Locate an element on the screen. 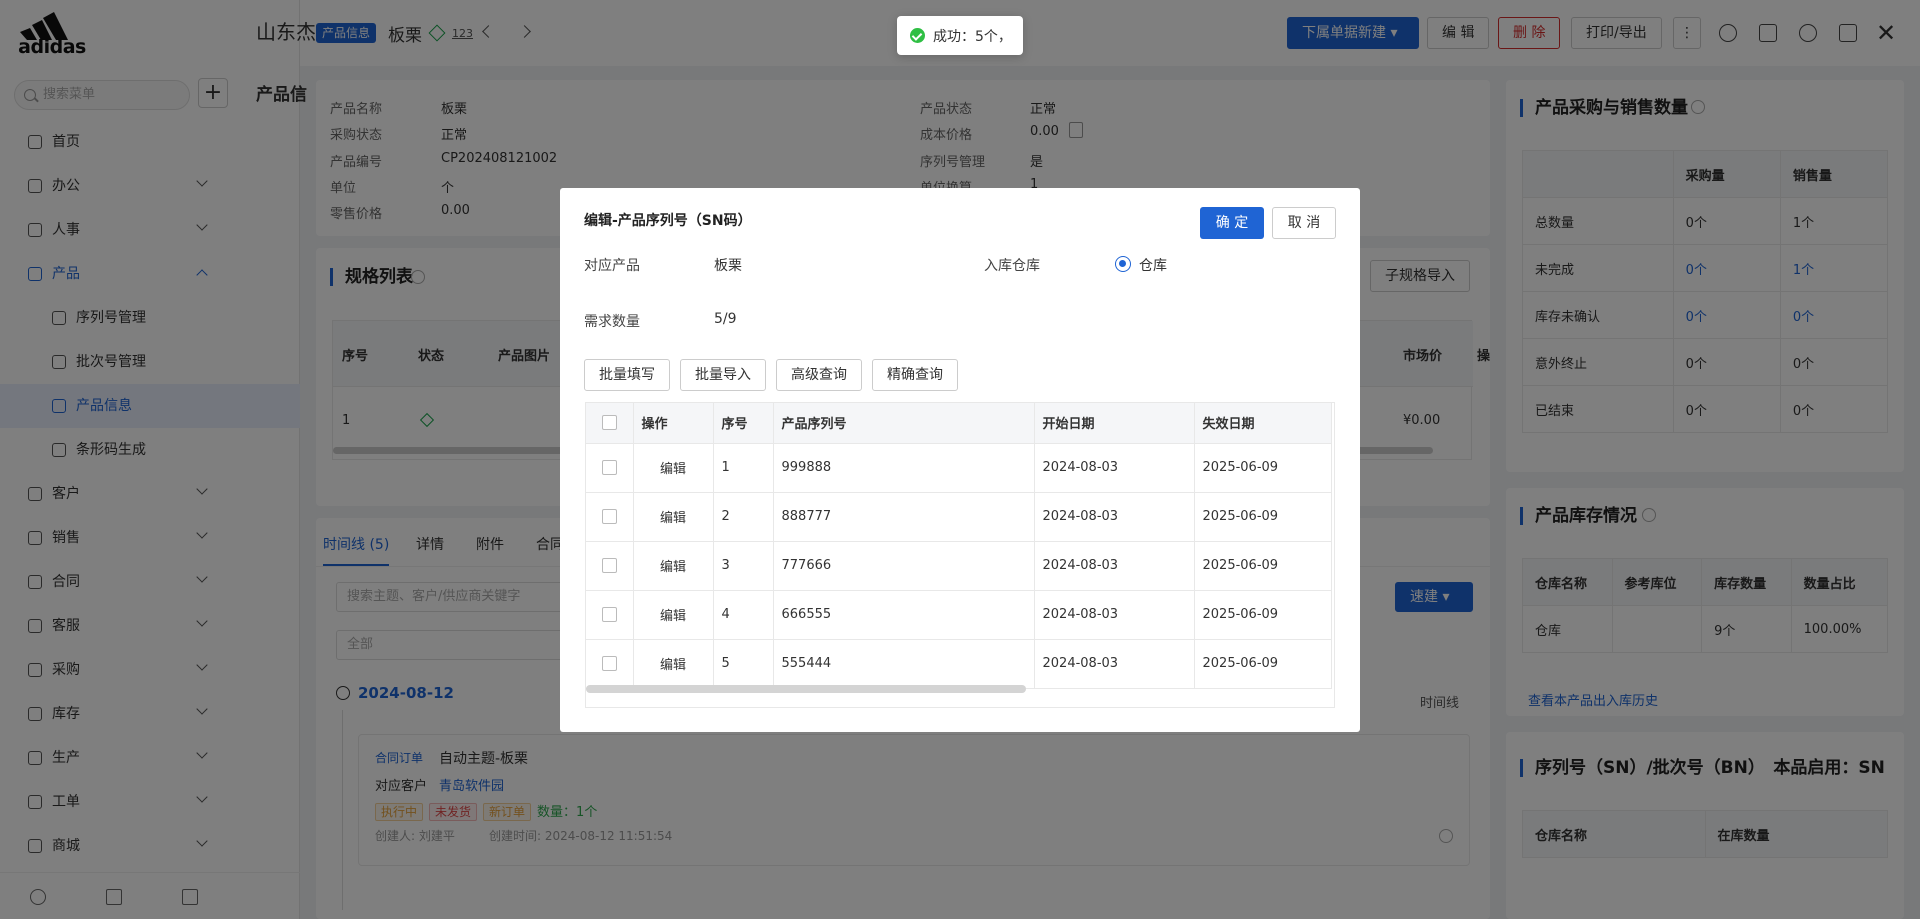  product-value: 板栗 is located at coordinates (728, 266).